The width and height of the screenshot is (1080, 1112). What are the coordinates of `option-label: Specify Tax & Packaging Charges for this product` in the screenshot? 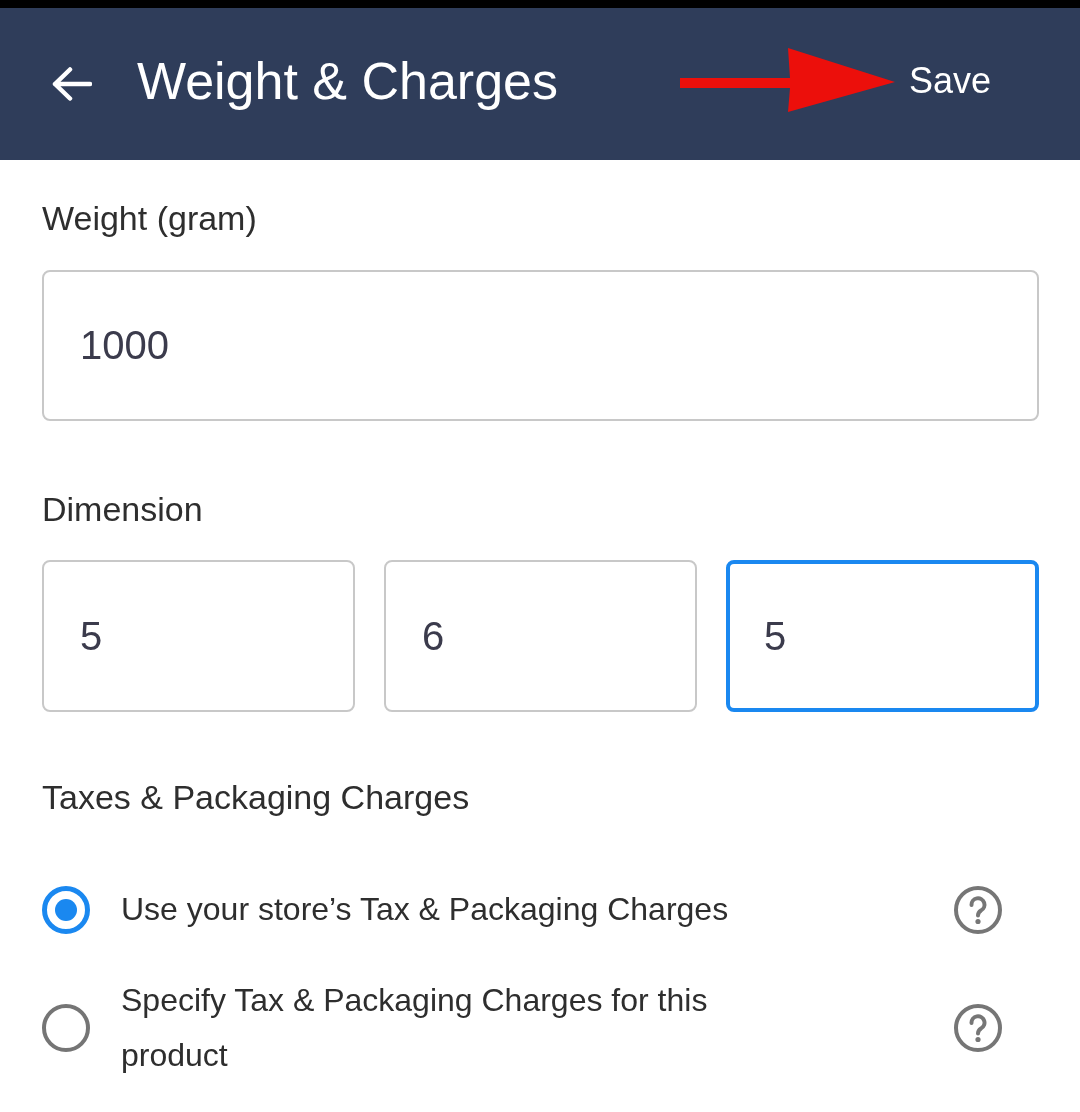 It's located at (471, 1028).